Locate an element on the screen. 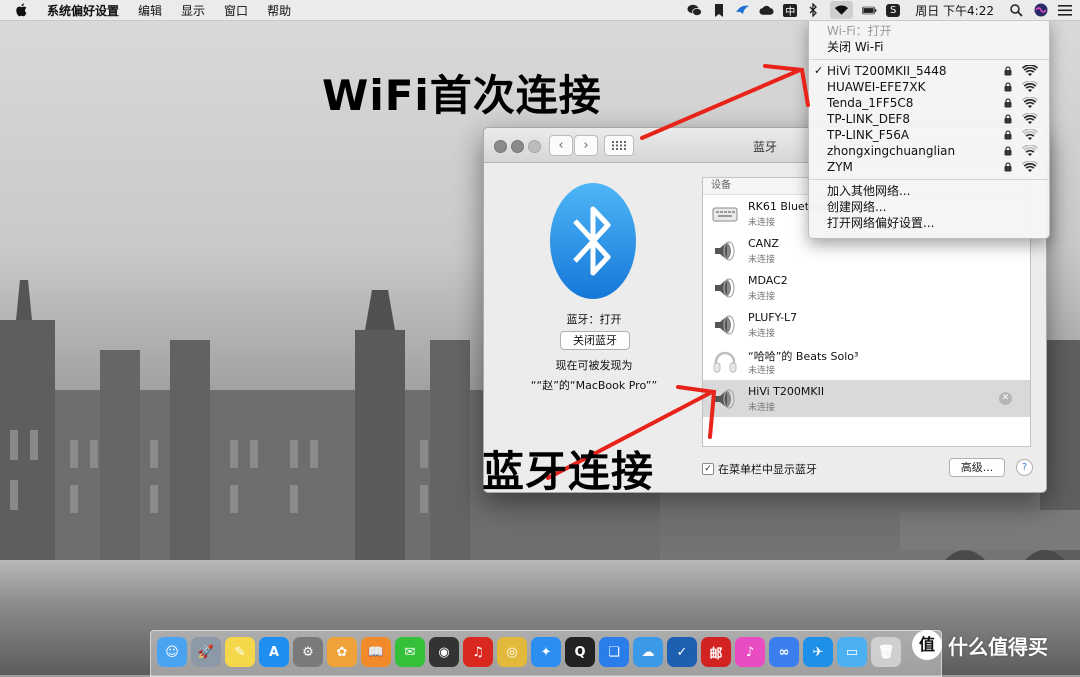  device-name: HiVi T200MKII is located at coordinates (786, 391).